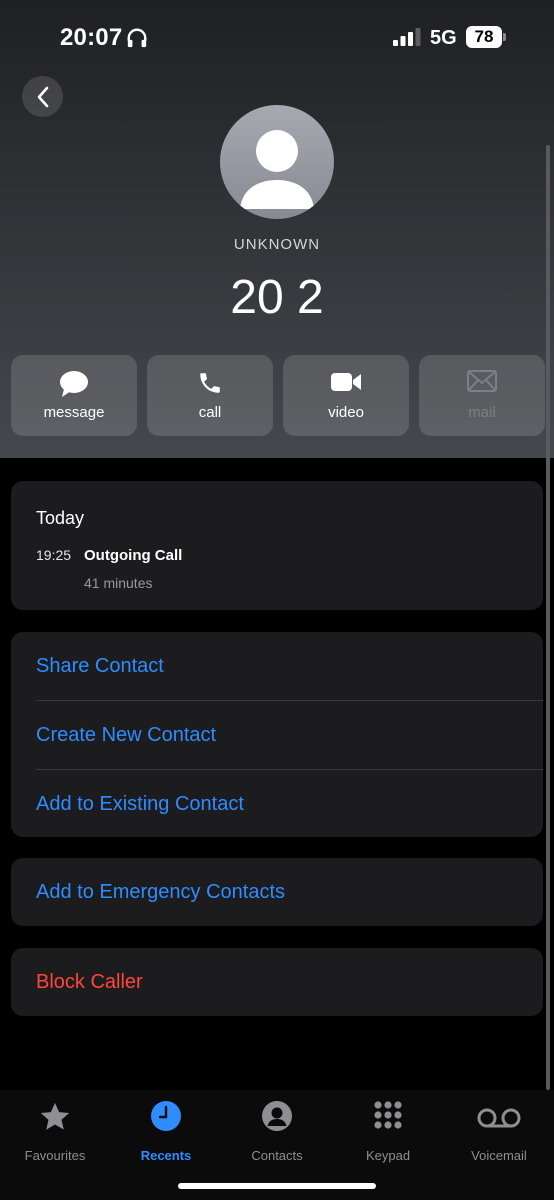  What do you see at coordinates (499, 1131) in the screenshot?
I see `tab-voicemail: Voicemail` at bounding box center [499, 1131].